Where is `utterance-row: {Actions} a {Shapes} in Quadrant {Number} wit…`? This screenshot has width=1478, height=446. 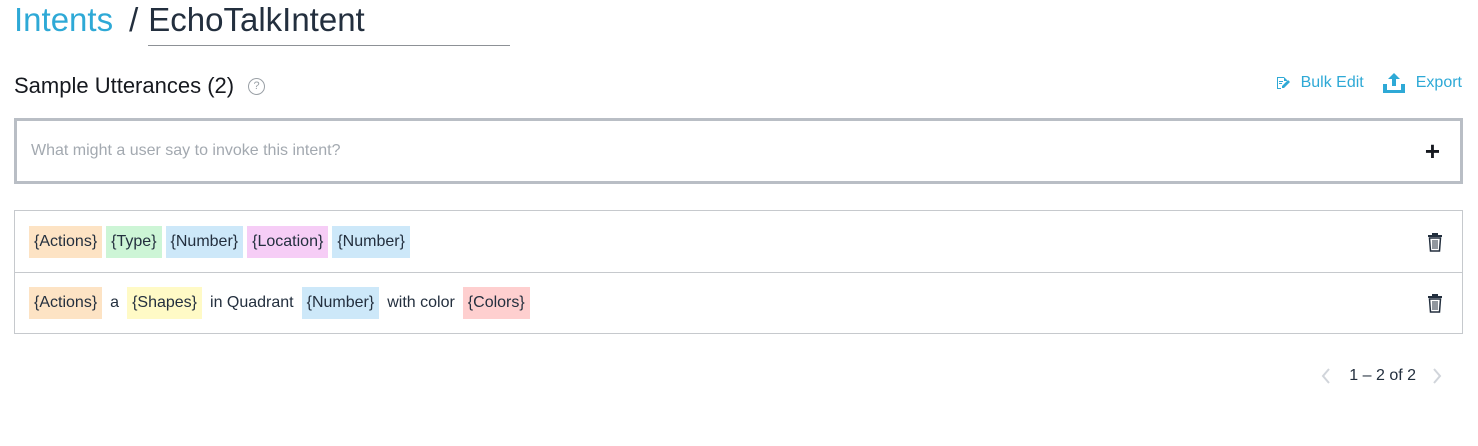
utterance-row: {Actions} a {Shapes} in Quadrant {Number} wit… is located at coordinates (738, 302).